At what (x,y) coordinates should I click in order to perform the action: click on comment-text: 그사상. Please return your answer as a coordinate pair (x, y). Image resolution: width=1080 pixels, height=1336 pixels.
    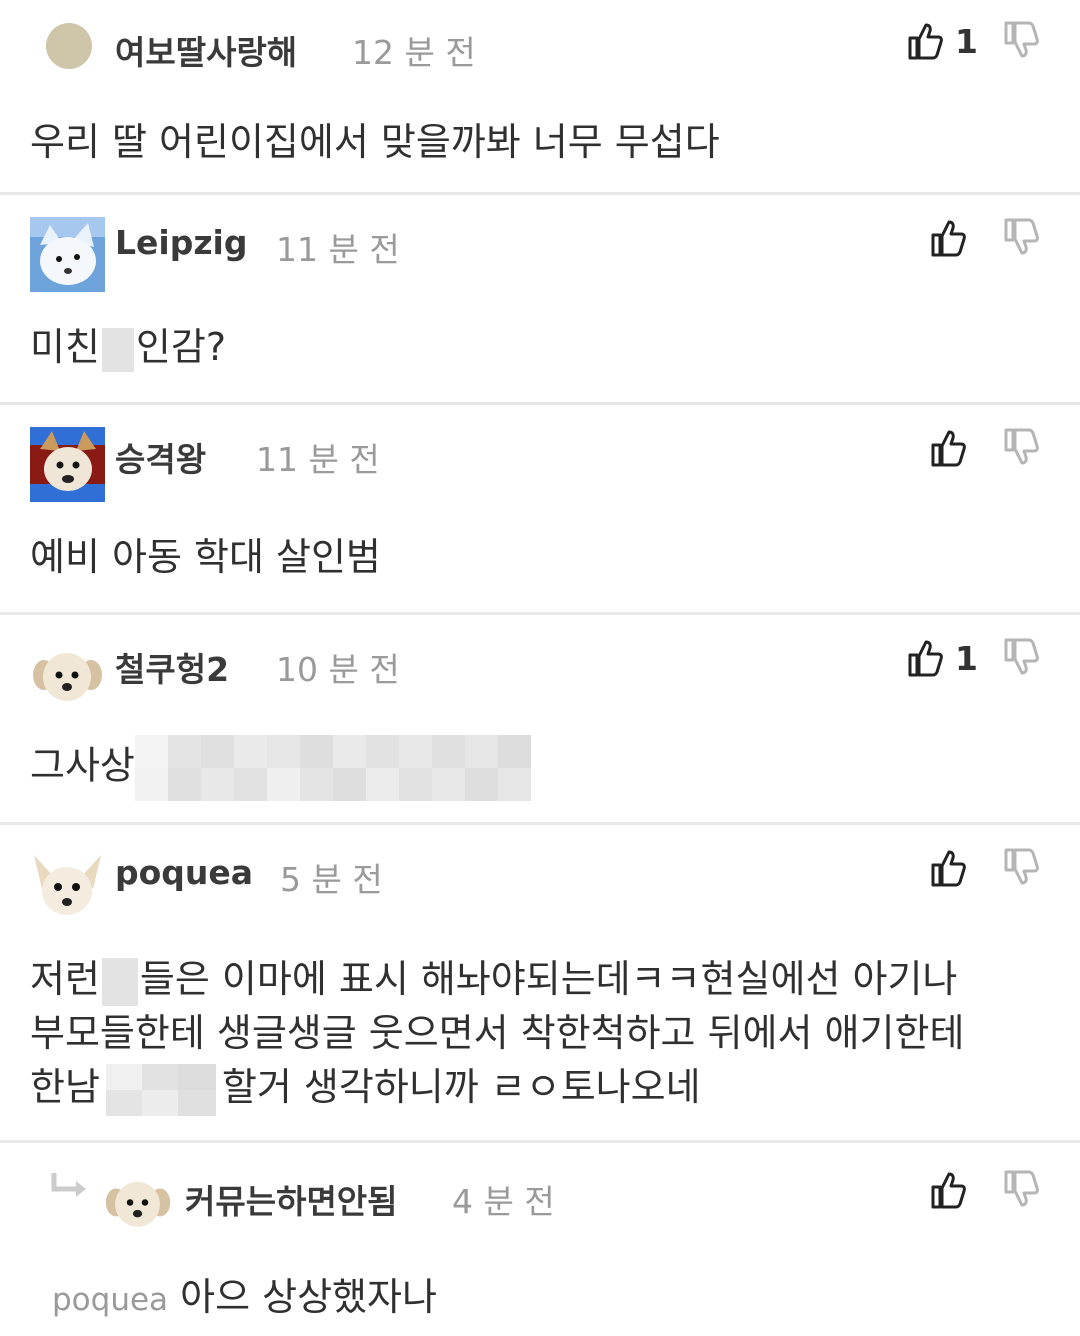
    Looking at the image, I should click on (280, 768).